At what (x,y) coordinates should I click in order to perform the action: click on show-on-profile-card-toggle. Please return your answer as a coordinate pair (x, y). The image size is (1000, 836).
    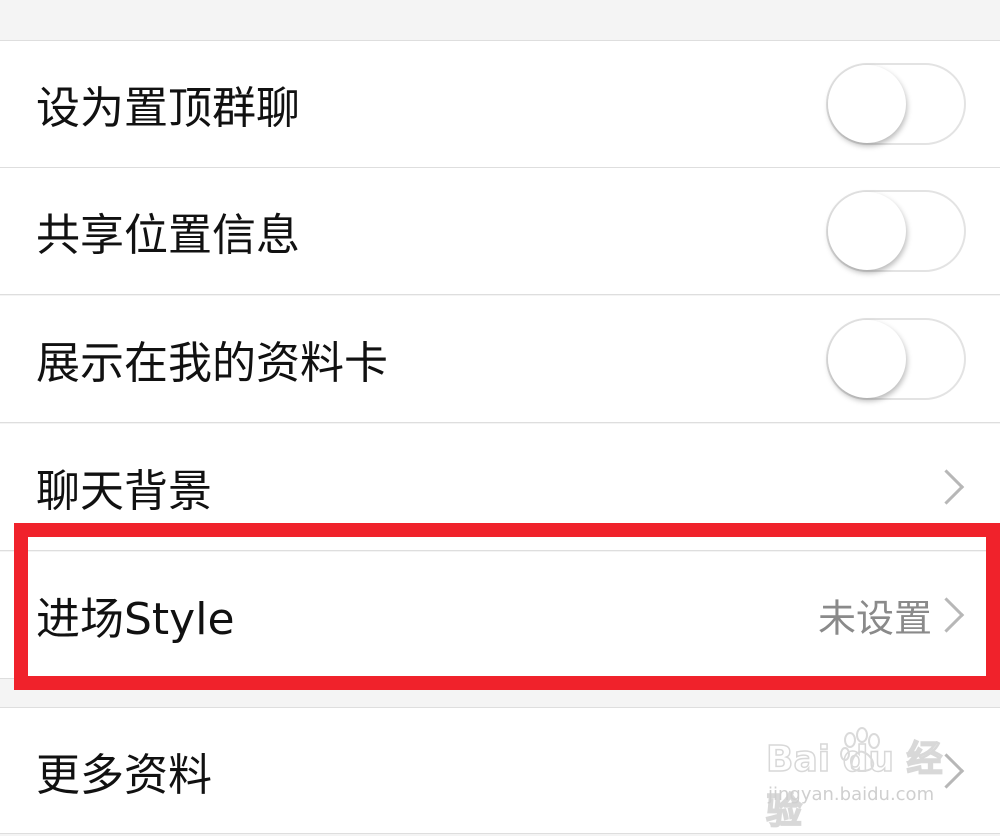
    Looking at the image, I should click on (896, 359).